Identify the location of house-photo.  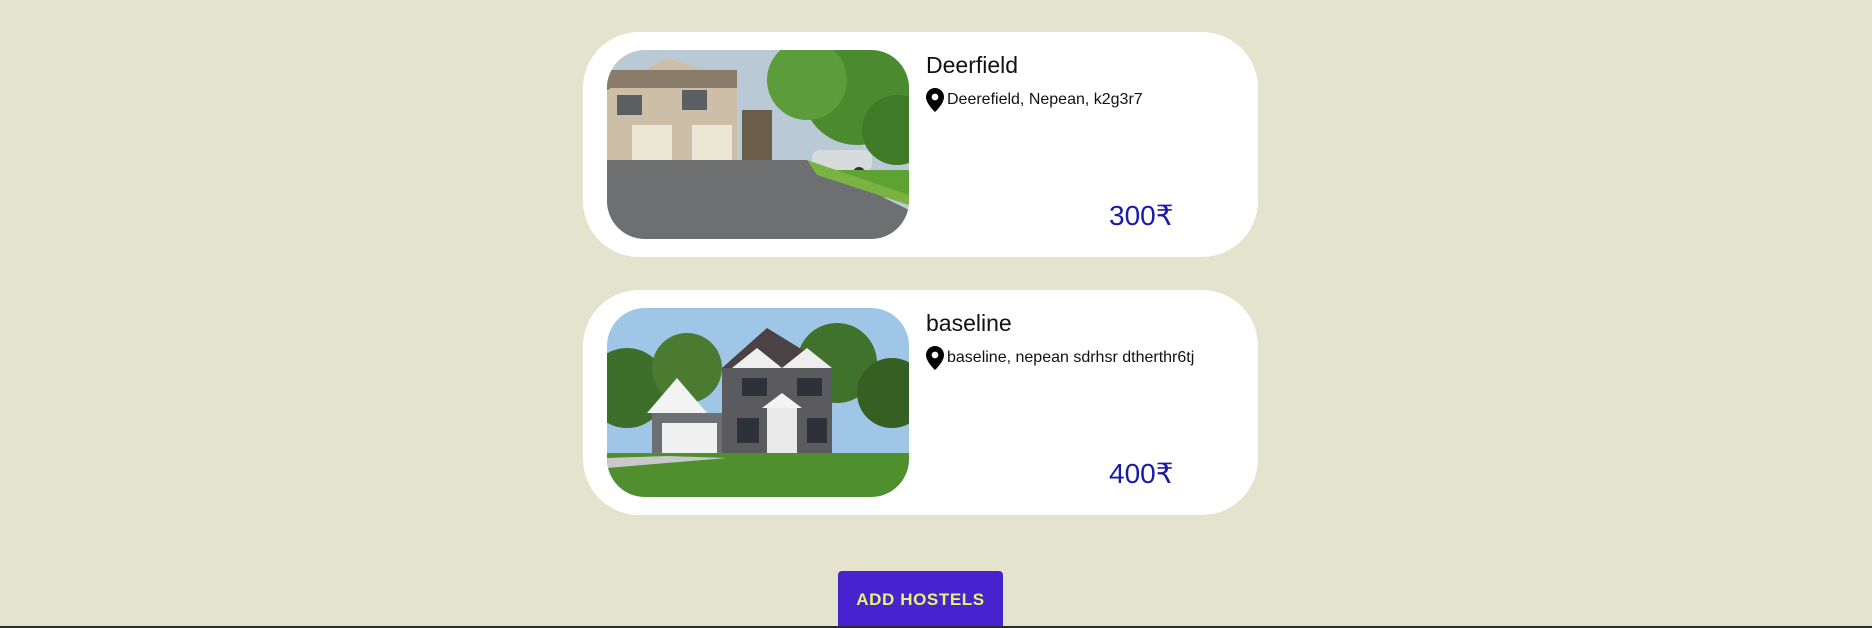
(758, 402).